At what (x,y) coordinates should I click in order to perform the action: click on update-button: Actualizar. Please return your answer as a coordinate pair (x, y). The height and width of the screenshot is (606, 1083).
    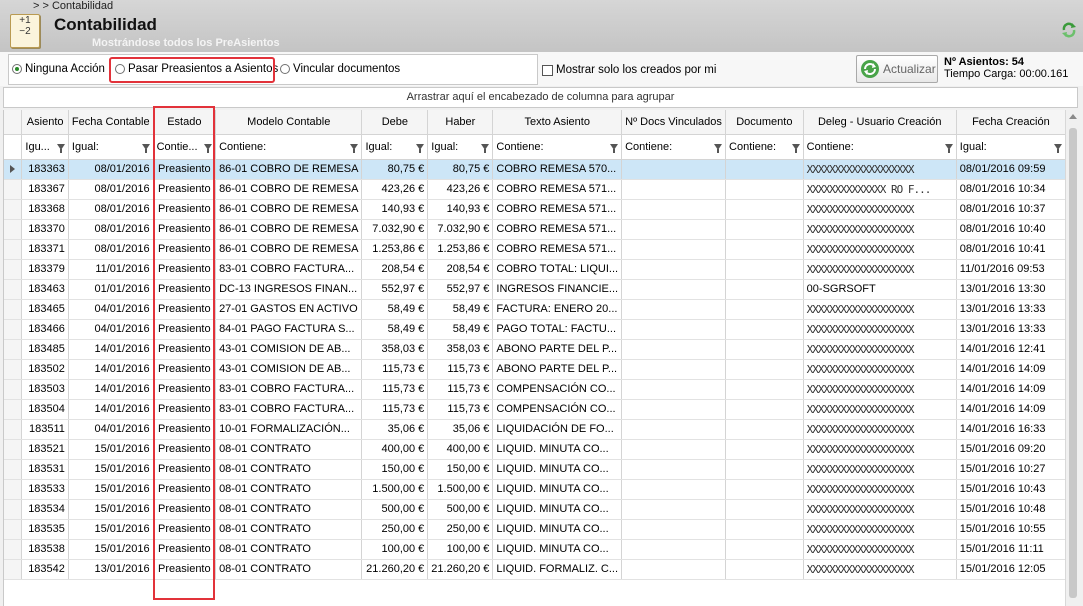
    Looking at the image, I should click on (897, 69).